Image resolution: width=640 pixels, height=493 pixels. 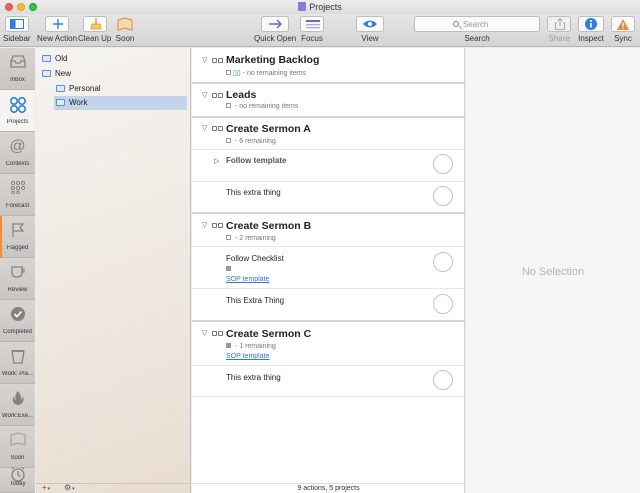 I want to click on new-action-button, so click(x=57, y=24).